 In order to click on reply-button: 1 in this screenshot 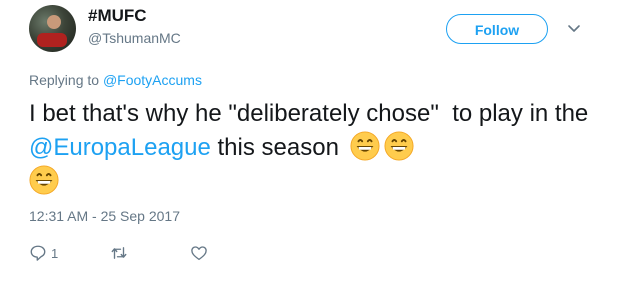, I will do `click(43, 254)`.